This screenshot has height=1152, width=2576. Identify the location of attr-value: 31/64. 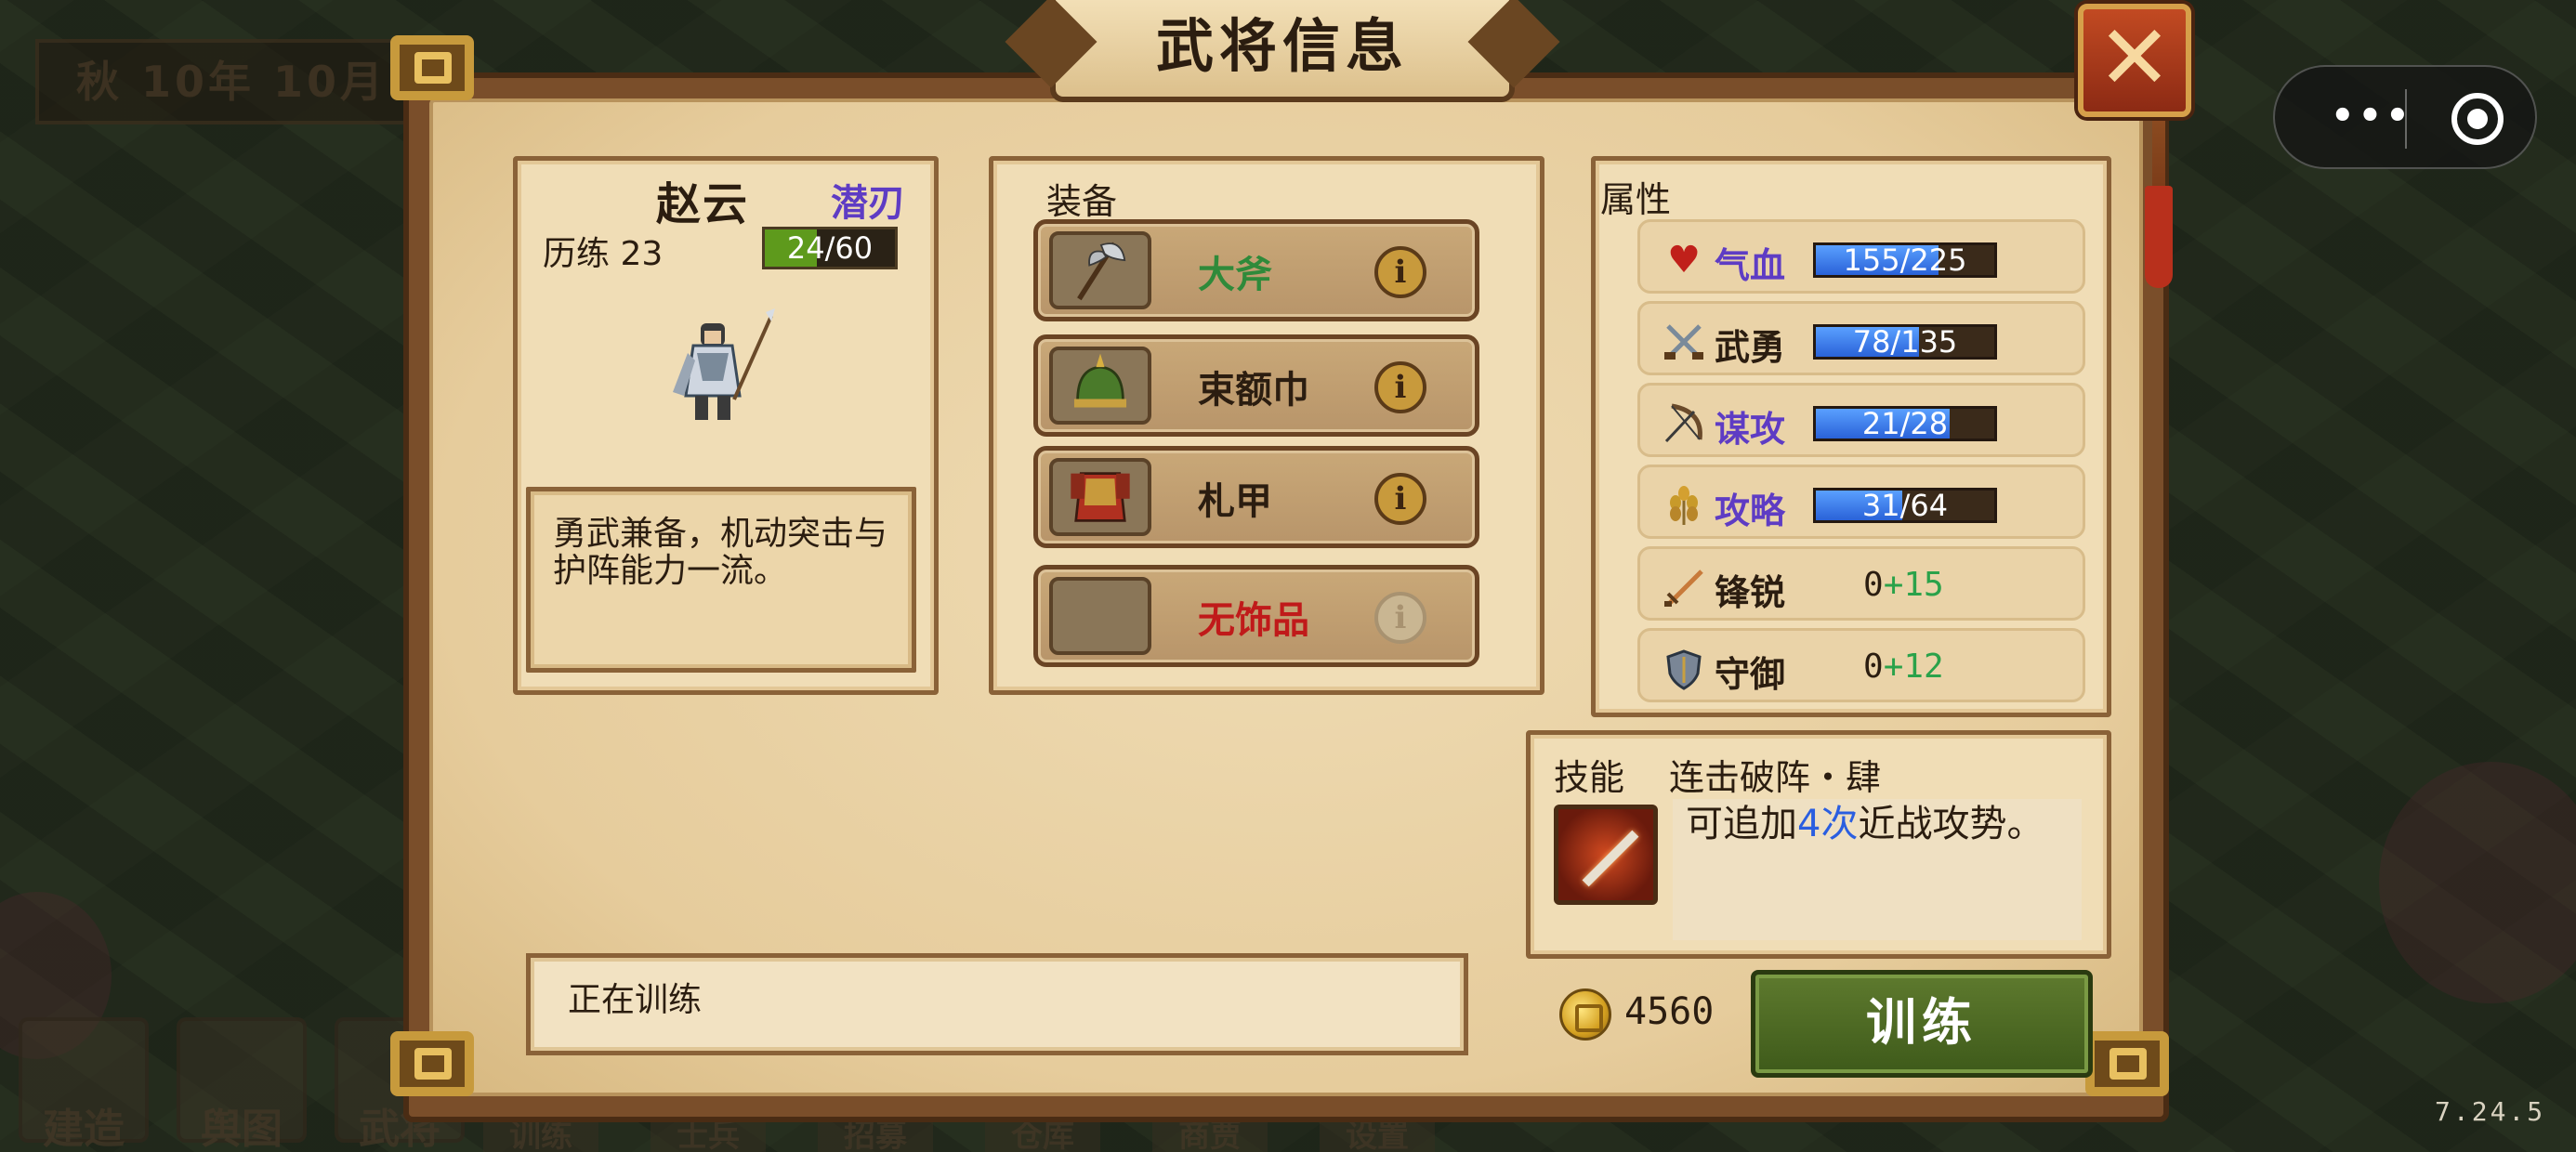
(1905, 505).